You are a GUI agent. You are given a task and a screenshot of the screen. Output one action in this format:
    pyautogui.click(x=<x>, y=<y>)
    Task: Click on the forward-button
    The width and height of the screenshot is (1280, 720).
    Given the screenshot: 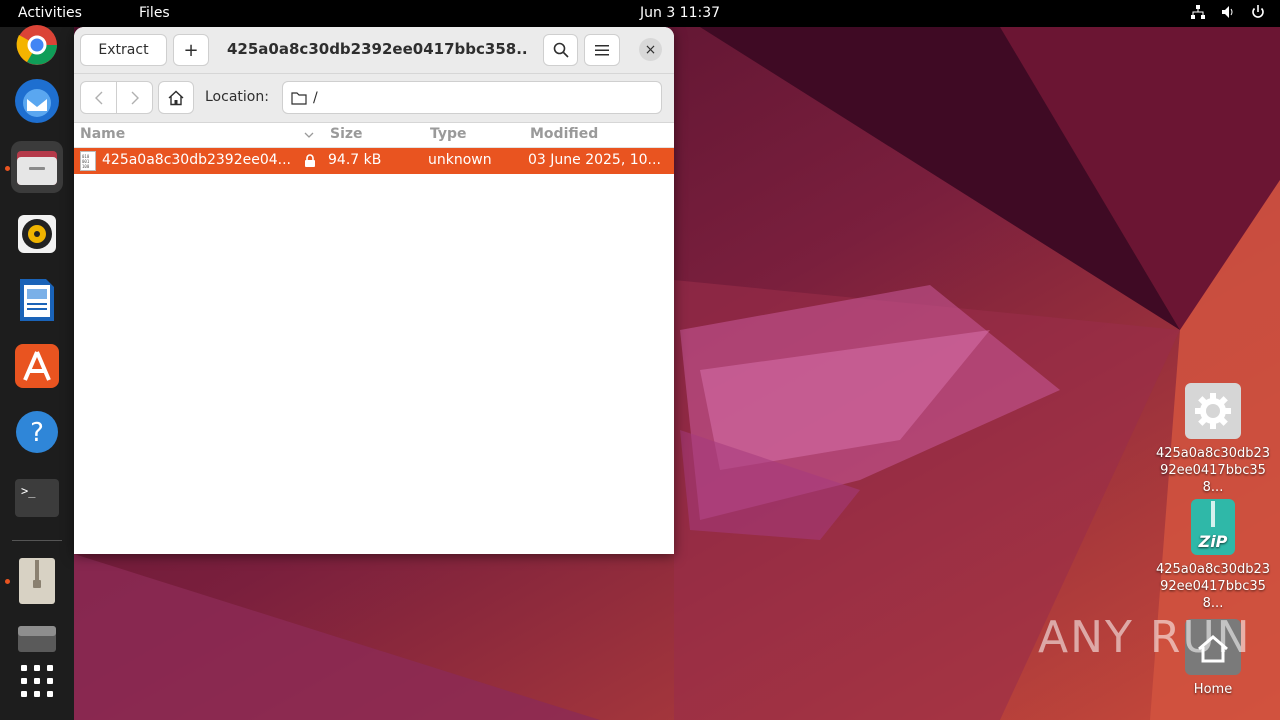 What is the action you would take?
    pyautogui.click(x=134, y=97)
    